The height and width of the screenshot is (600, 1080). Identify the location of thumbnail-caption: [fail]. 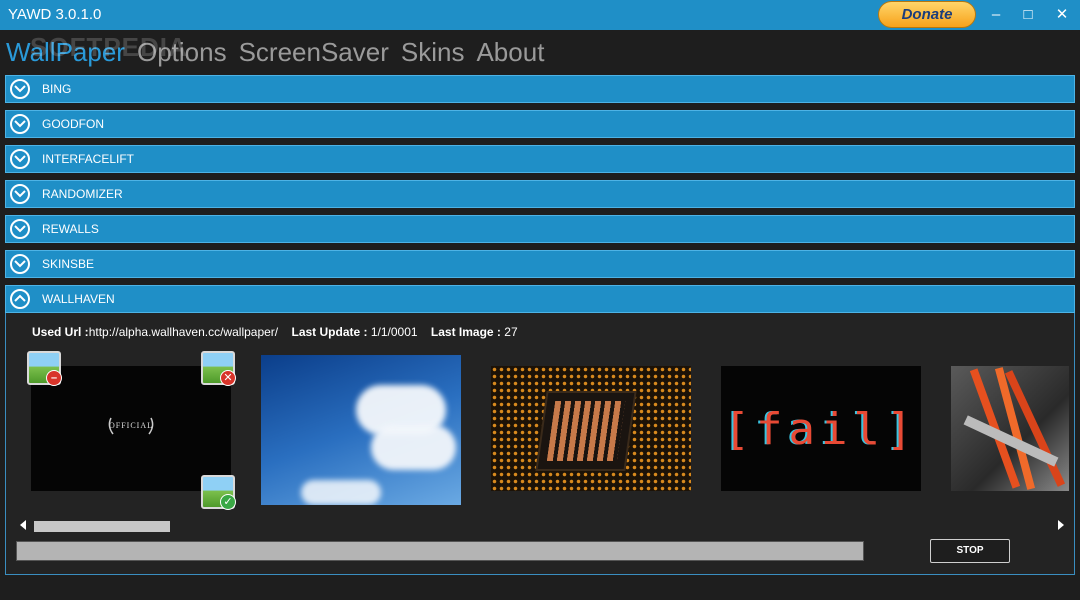
(821, 429).